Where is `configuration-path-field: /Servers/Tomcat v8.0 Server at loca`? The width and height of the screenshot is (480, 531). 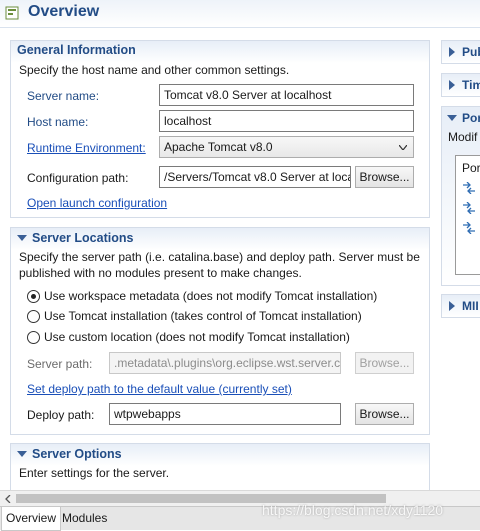
configuration-path-field: /Servers/Tomcat v8.0 Server at loca is located at coordinates (255, 177).